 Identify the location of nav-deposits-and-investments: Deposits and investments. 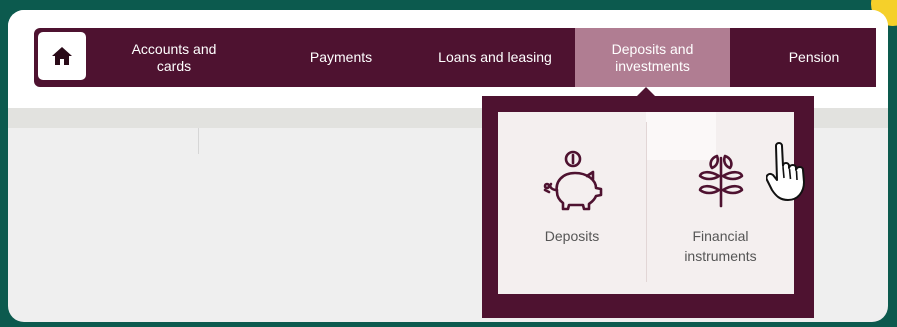
(652, 57).